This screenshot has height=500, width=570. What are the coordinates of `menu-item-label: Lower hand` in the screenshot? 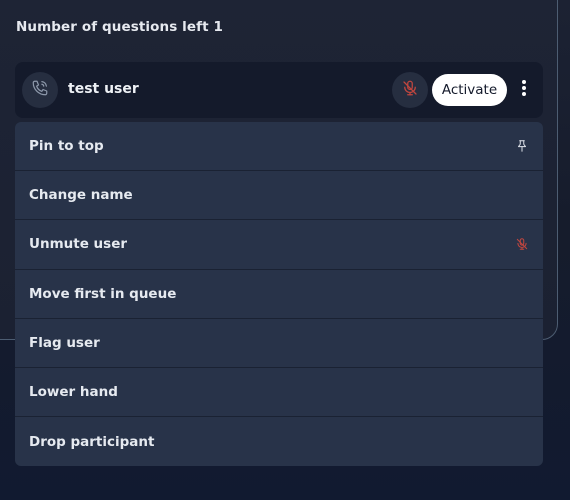 It's located at (73, 392).